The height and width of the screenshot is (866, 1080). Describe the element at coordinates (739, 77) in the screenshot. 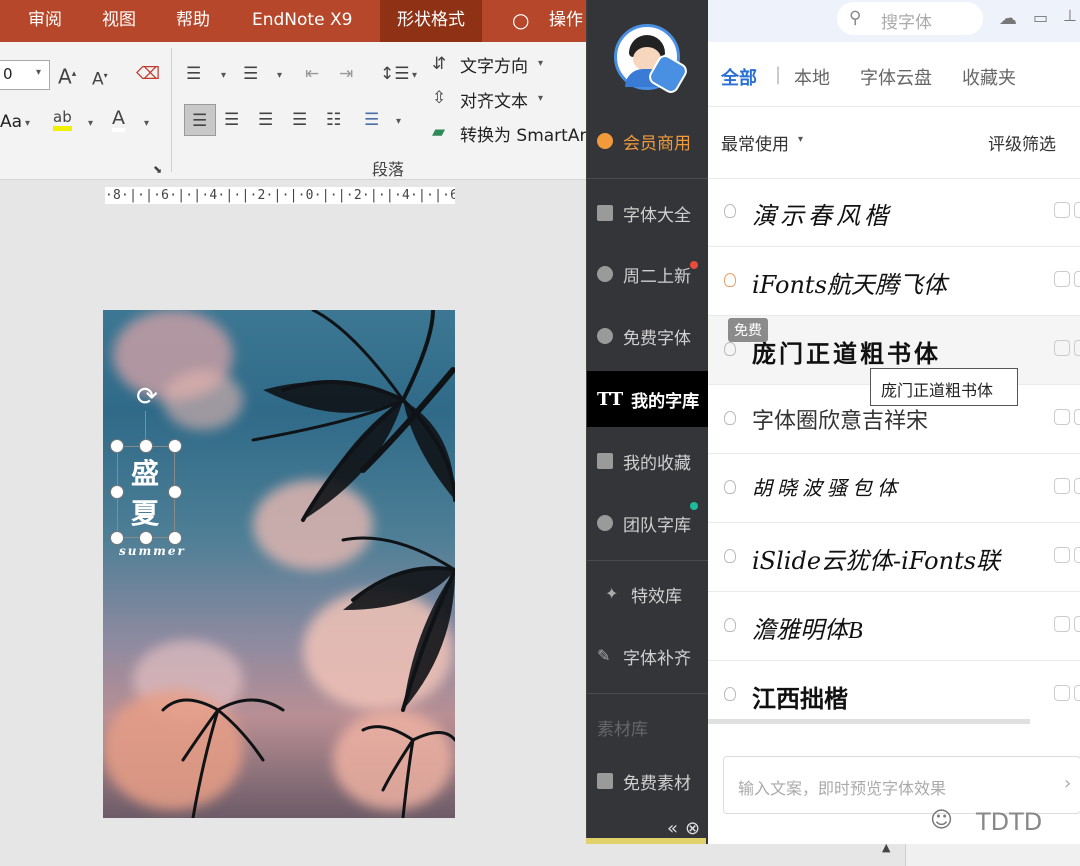

I see `filter-tab-all: 全部` at that location.